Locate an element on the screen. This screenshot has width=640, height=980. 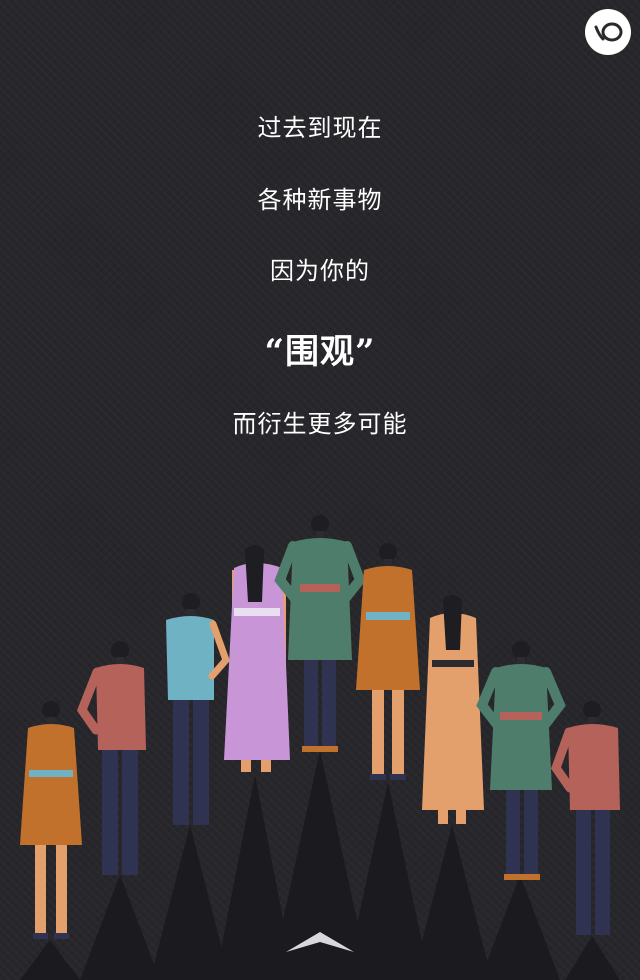
person-orange-center is located at coordinates (388, 661).